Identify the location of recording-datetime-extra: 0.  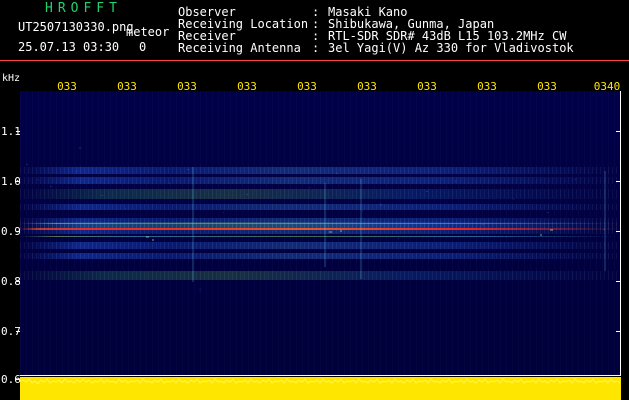
(143, 47).